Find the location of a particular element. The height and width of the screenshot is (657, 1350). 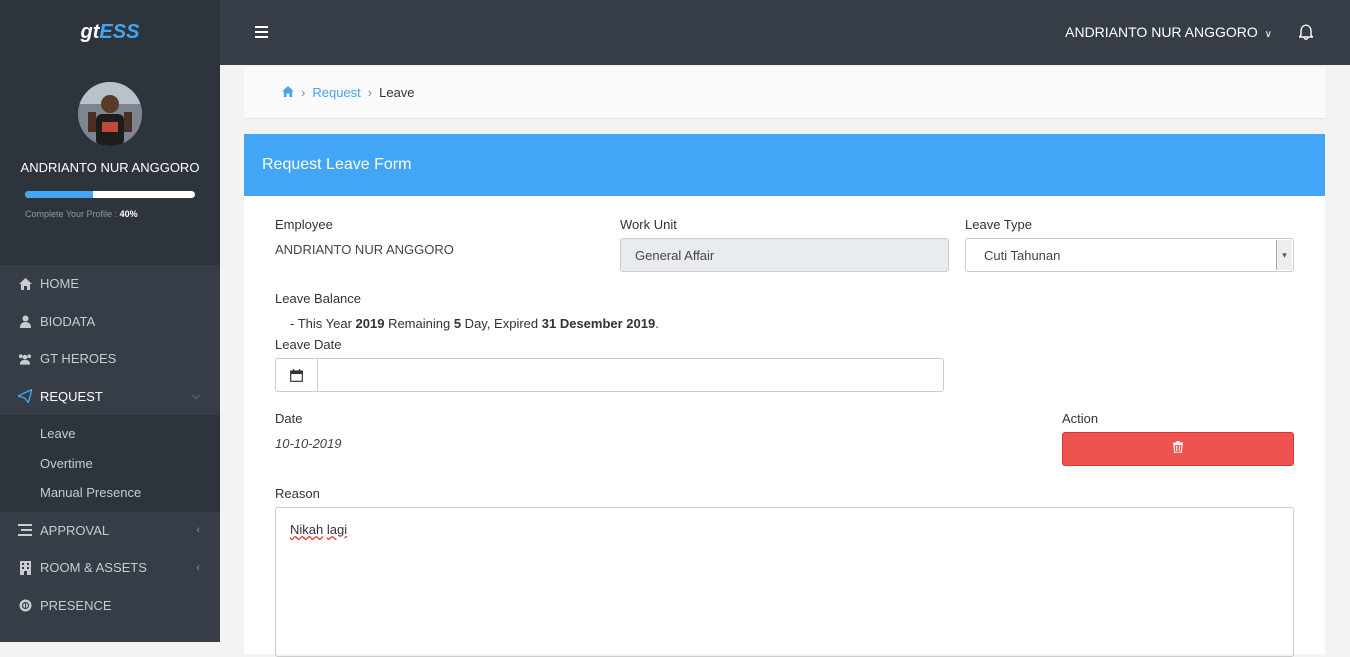

date-column-label: Date is located at coordinates (289, 418).